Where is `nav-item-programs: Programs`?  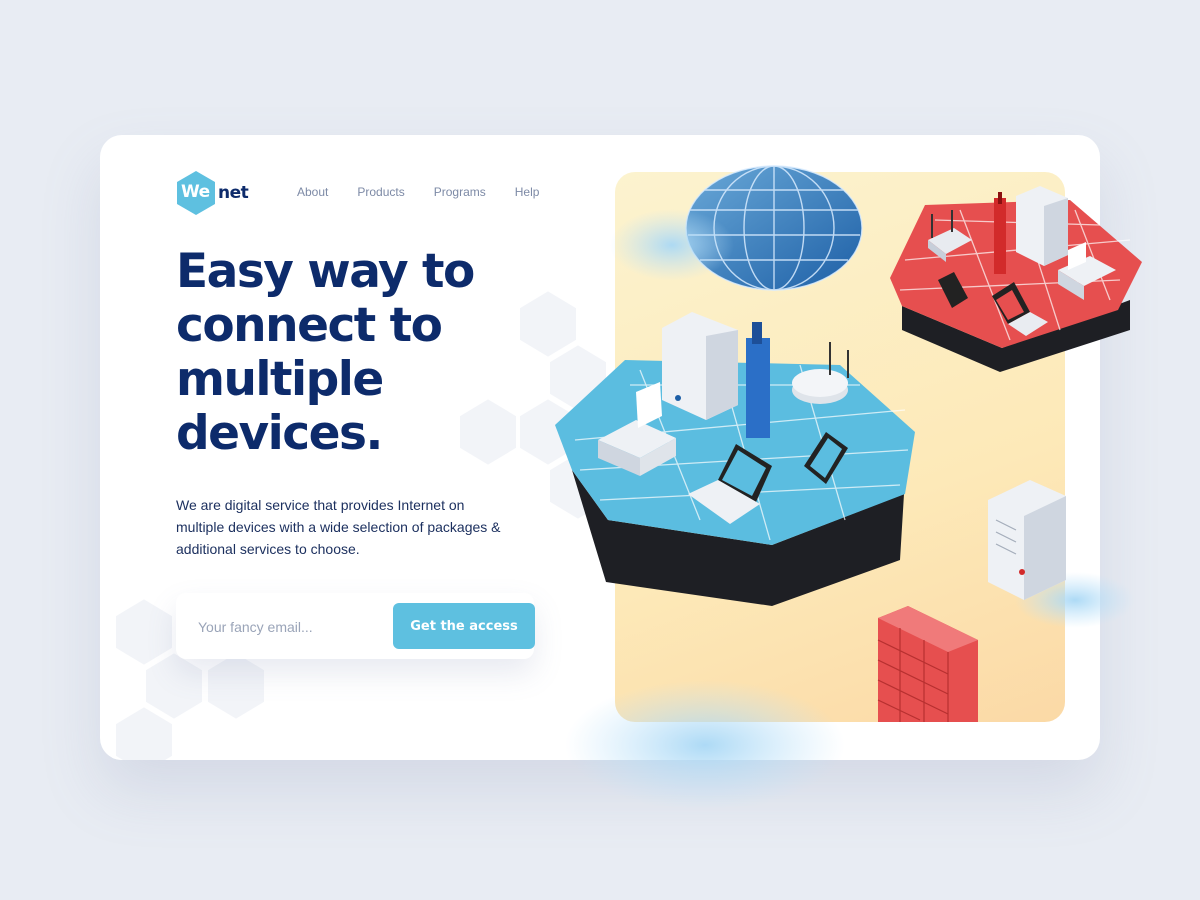 nav-item-programs: Programs is located at coordinates (460, 192).